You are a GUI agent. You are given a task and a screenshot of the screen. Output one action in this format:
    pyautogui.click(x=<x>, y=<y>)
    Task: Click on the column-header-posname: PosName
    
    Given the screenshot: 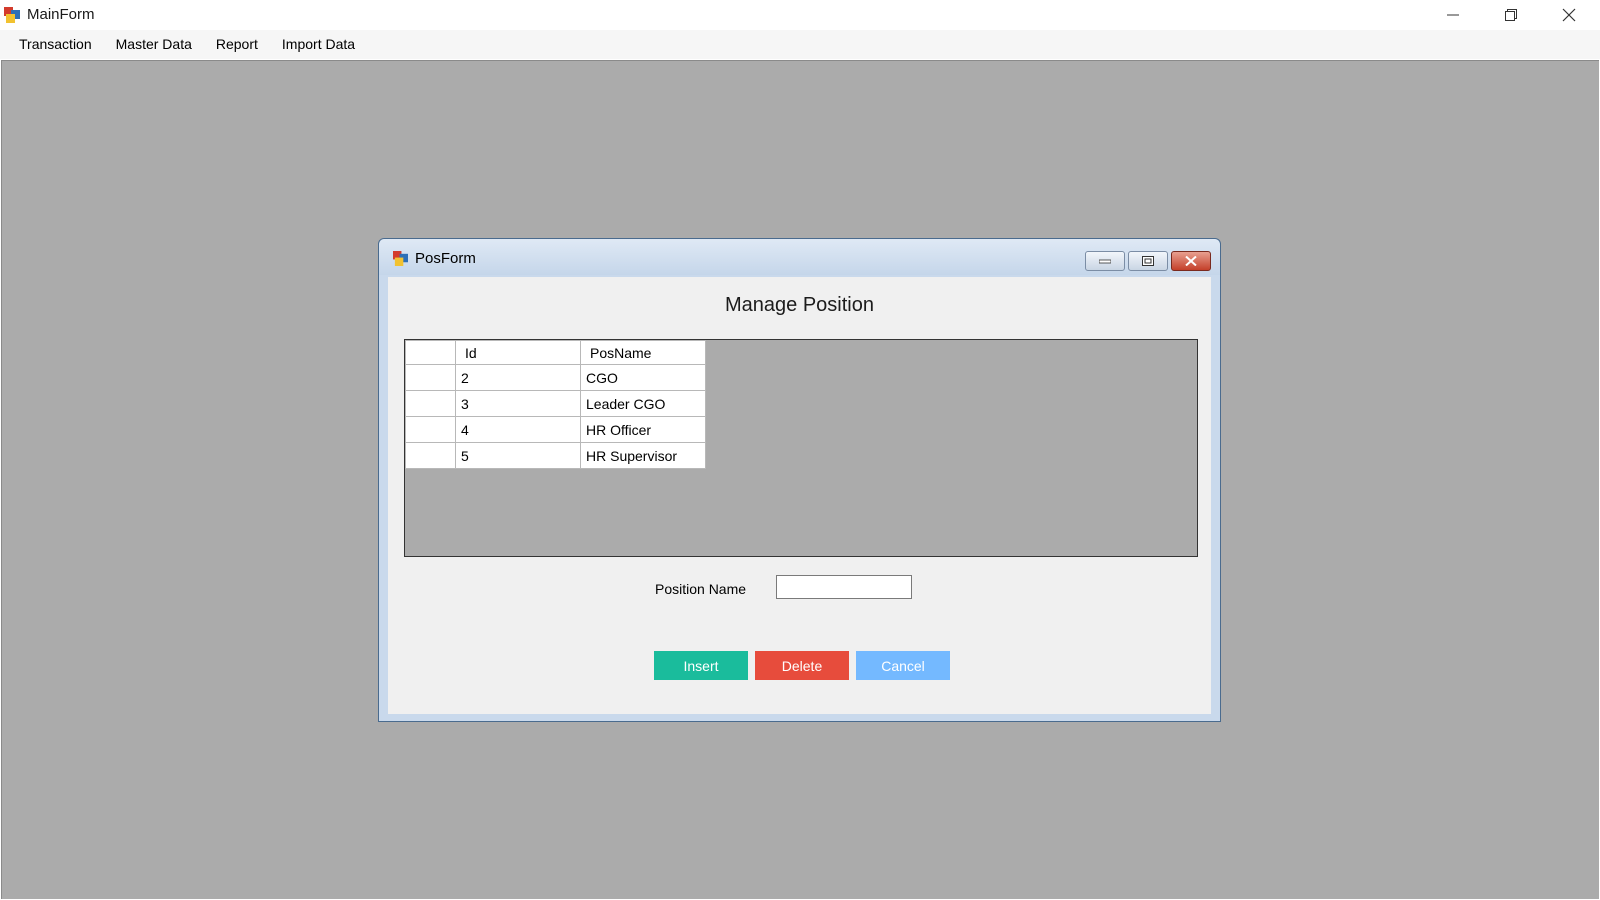 What is the action you would take?
    pyautogui.click(x=643, y=352)
    